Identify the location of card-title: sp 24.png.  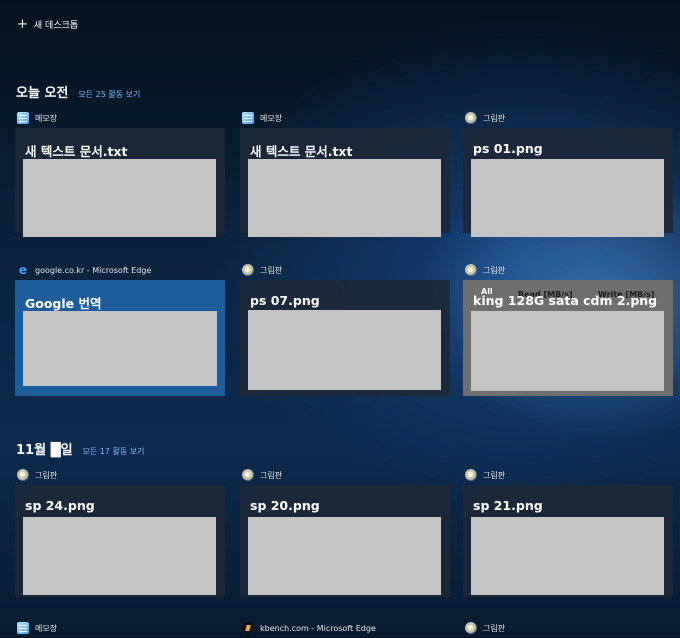
(60, 505).